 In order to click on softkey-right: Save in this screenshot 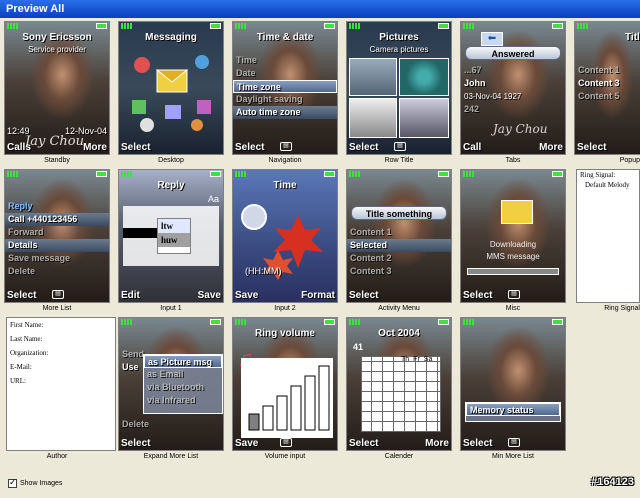, I will do `click(209, 295)`.